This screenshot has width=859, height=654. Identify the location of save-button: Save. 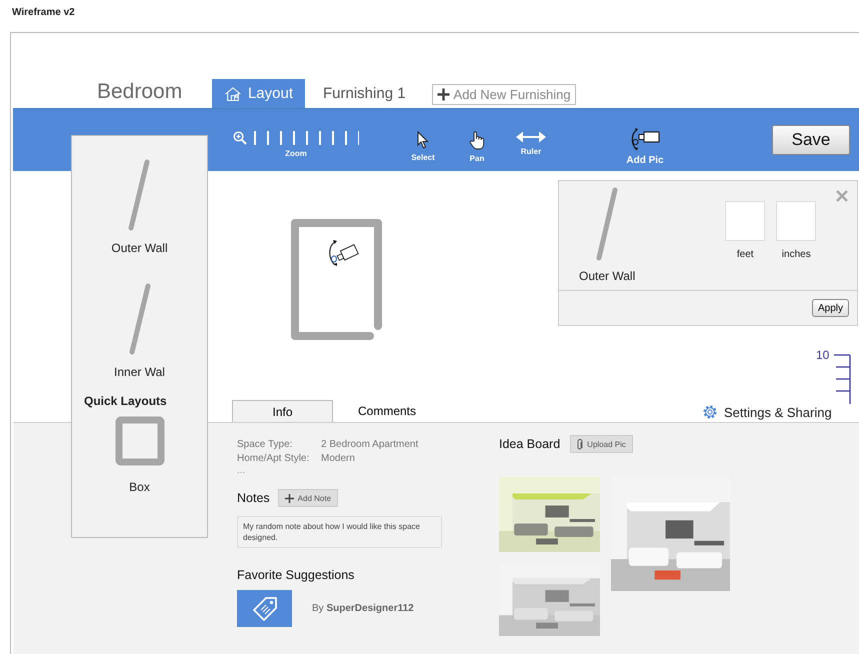
(811, 140).